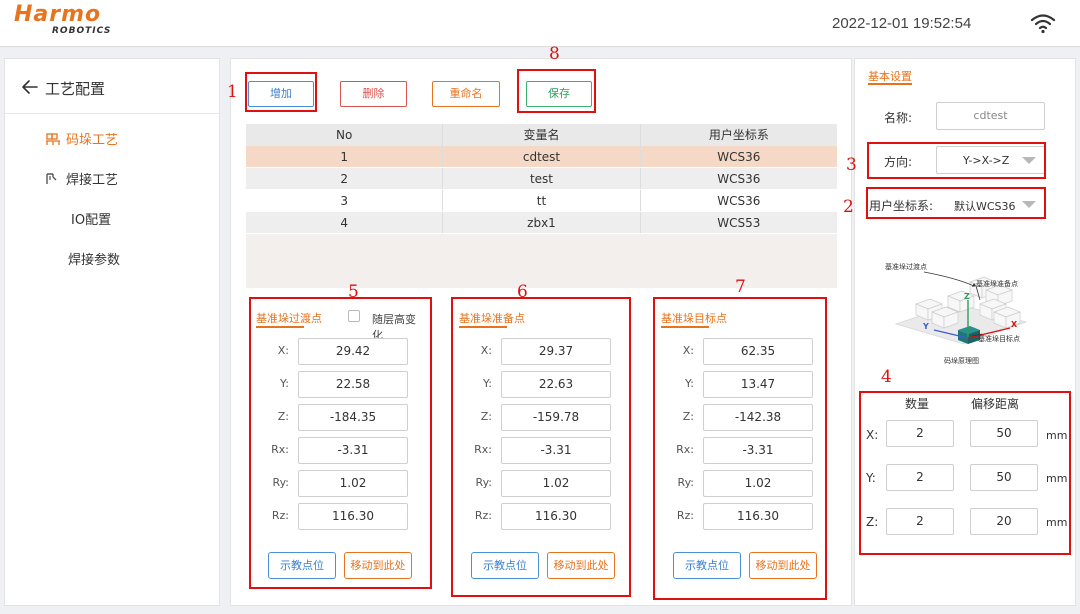 This screenshot has height=614, width=1080. I want to click on column-header-wcs: 用户坐标系, so click(738, 135).